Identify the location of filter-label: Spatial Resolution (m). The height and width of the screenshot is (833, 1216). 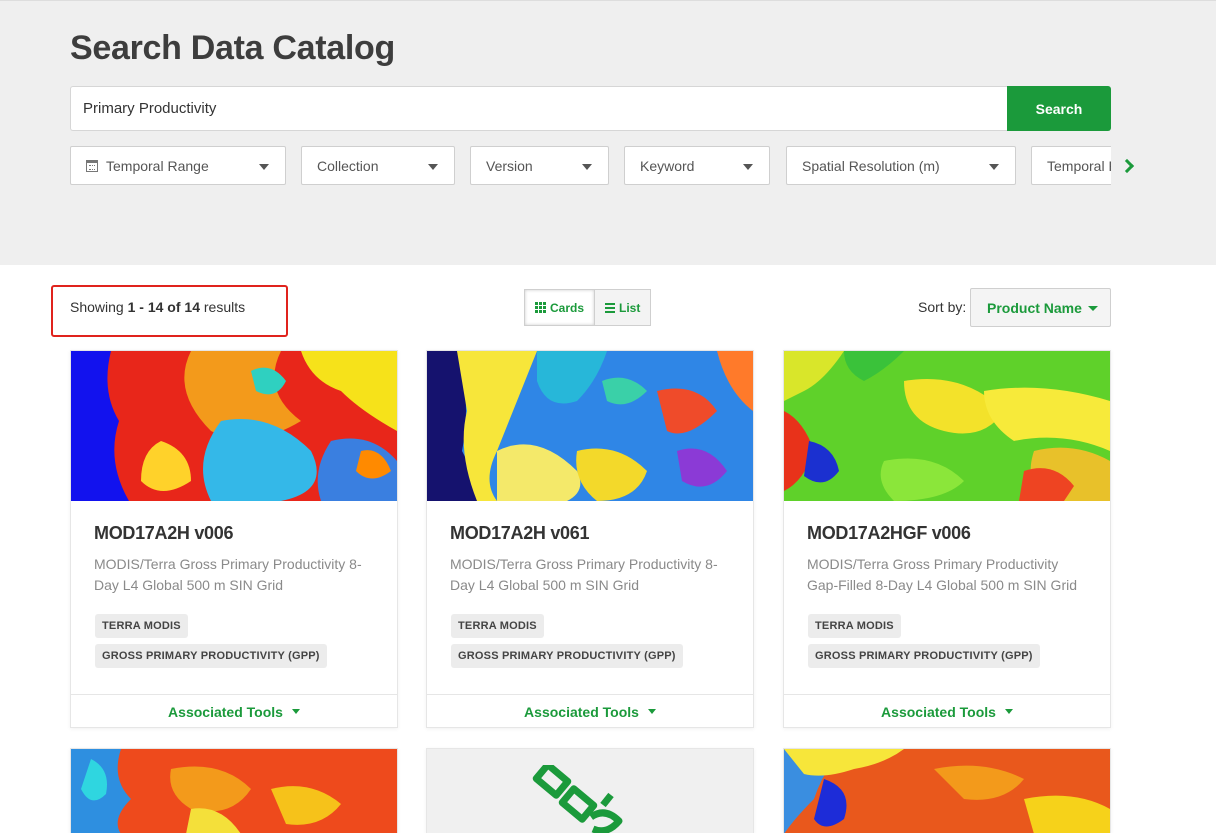
(871, 165).